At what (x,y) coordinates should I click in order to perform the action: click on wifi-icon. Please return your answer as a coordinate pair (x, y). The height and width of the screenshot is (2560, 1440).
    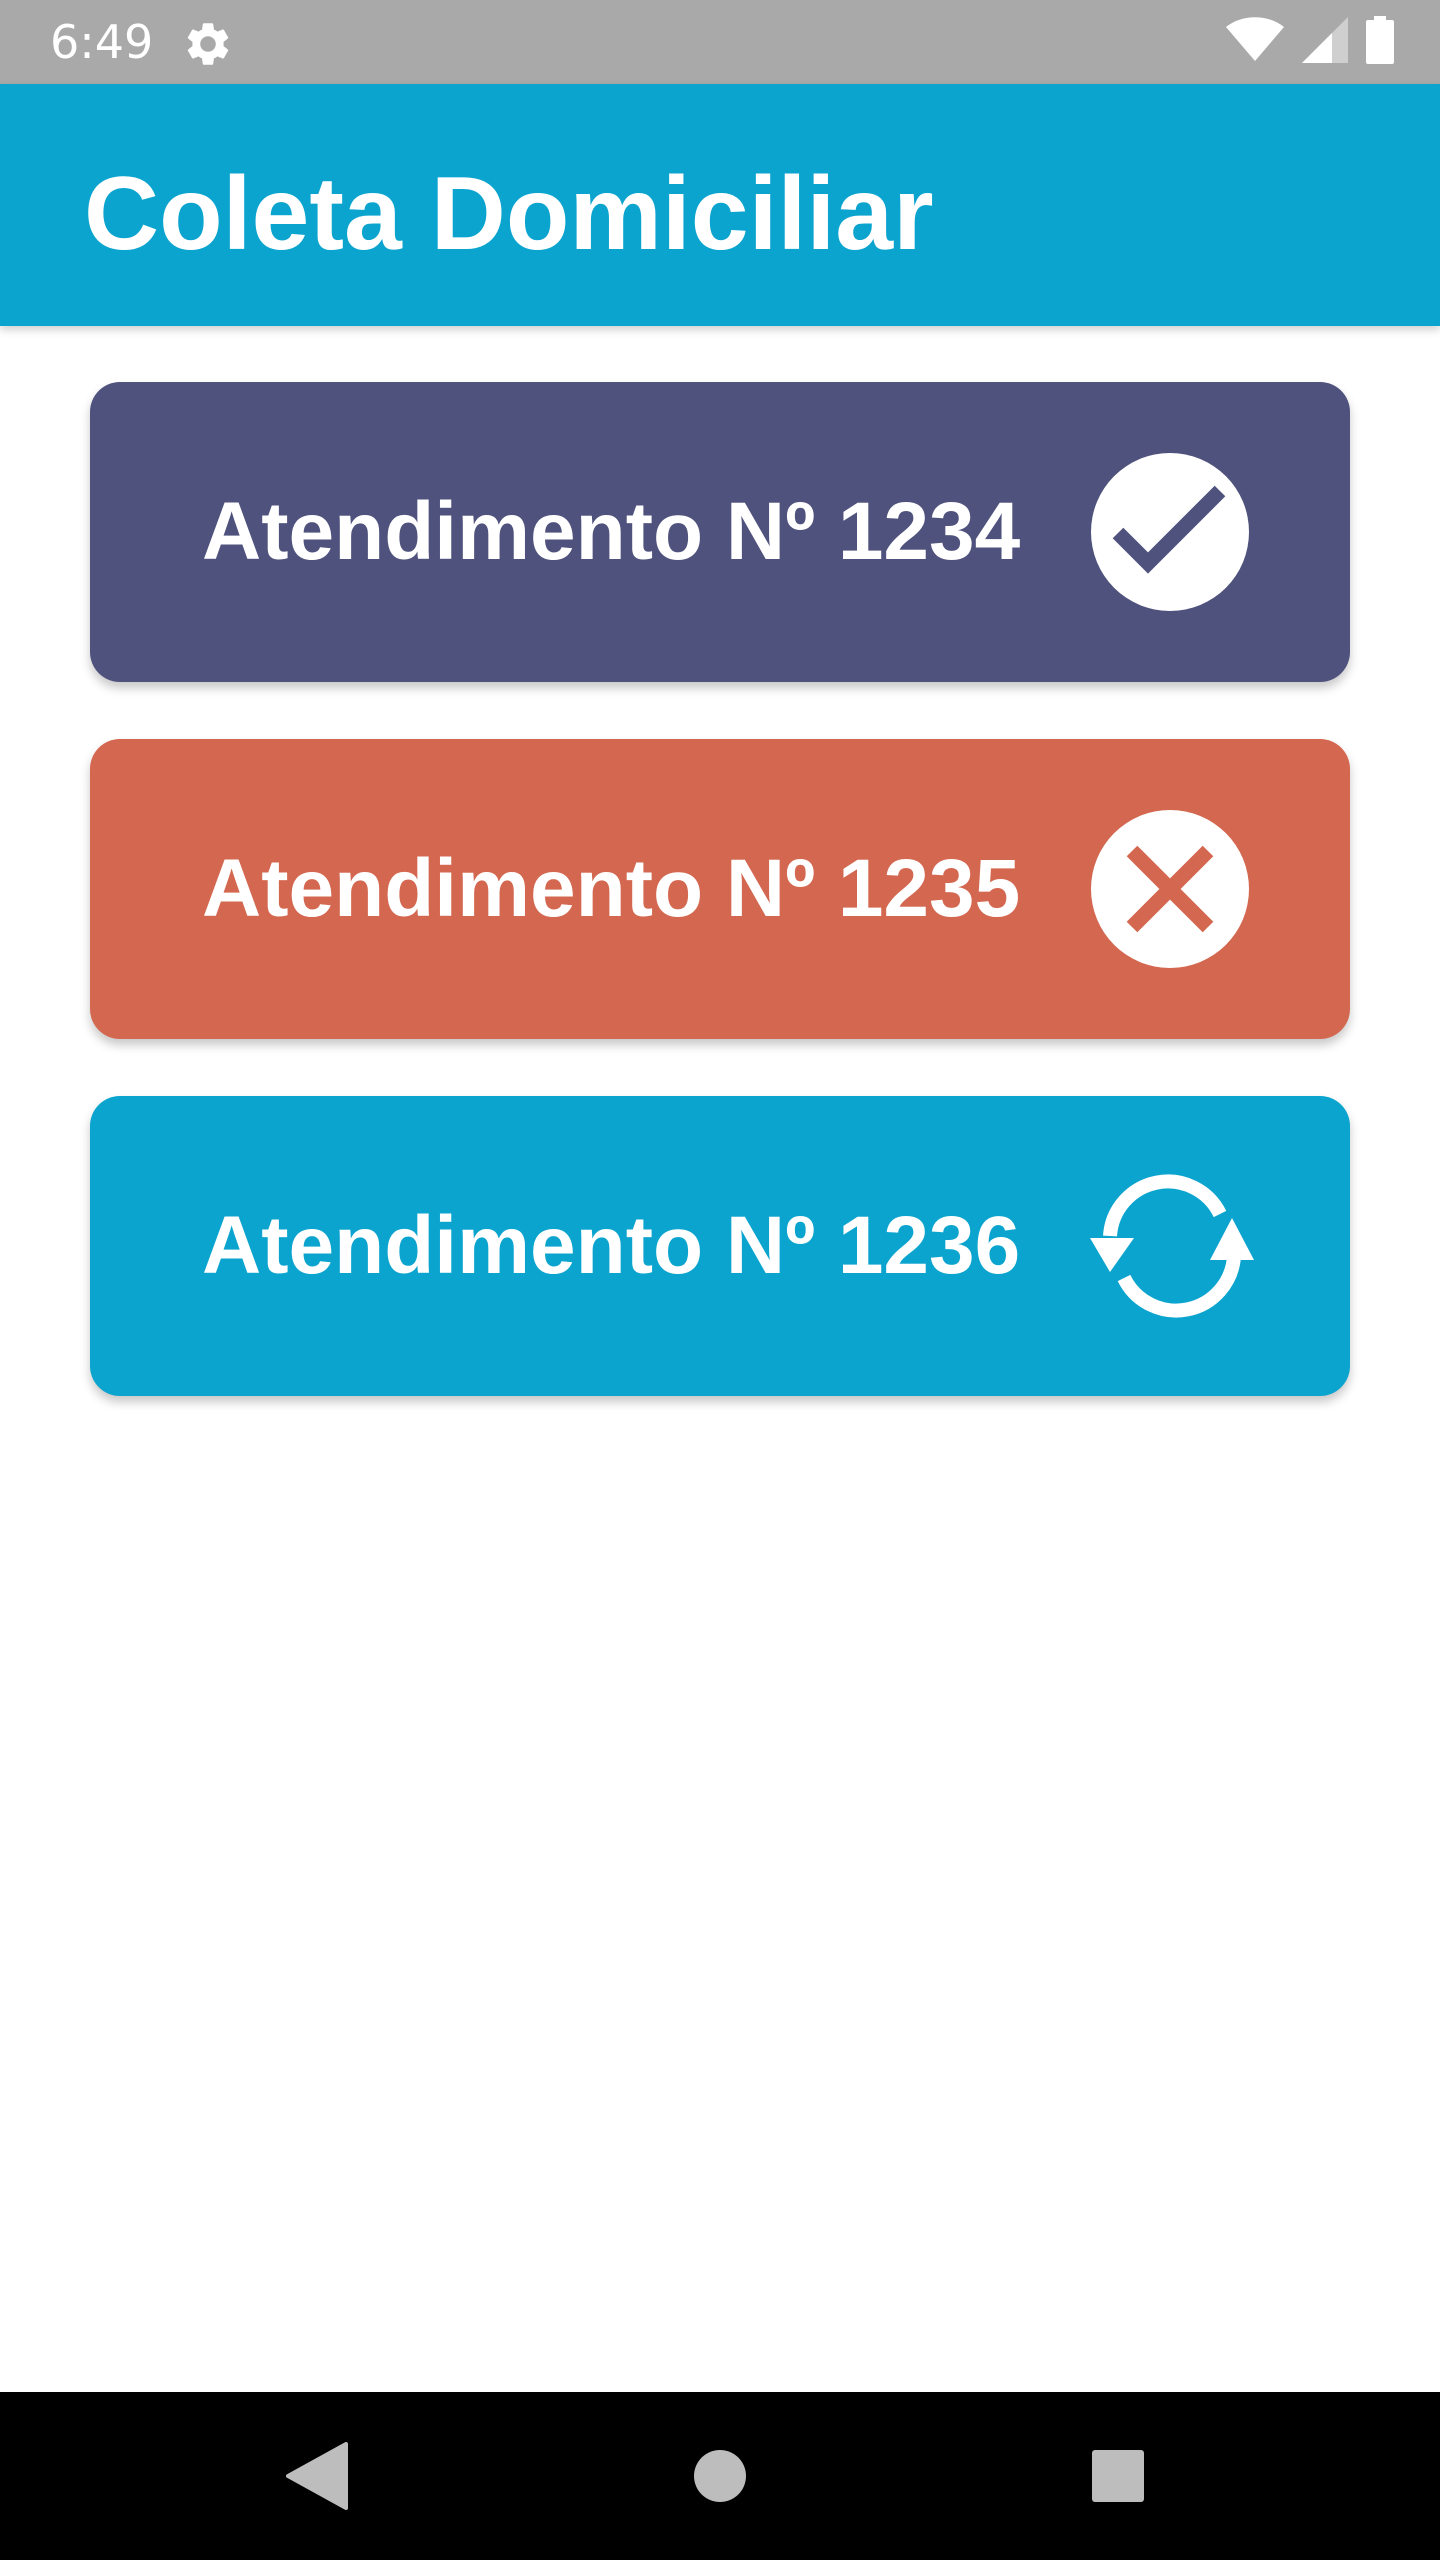
    Looking at the image, I should click on (1255, 42).